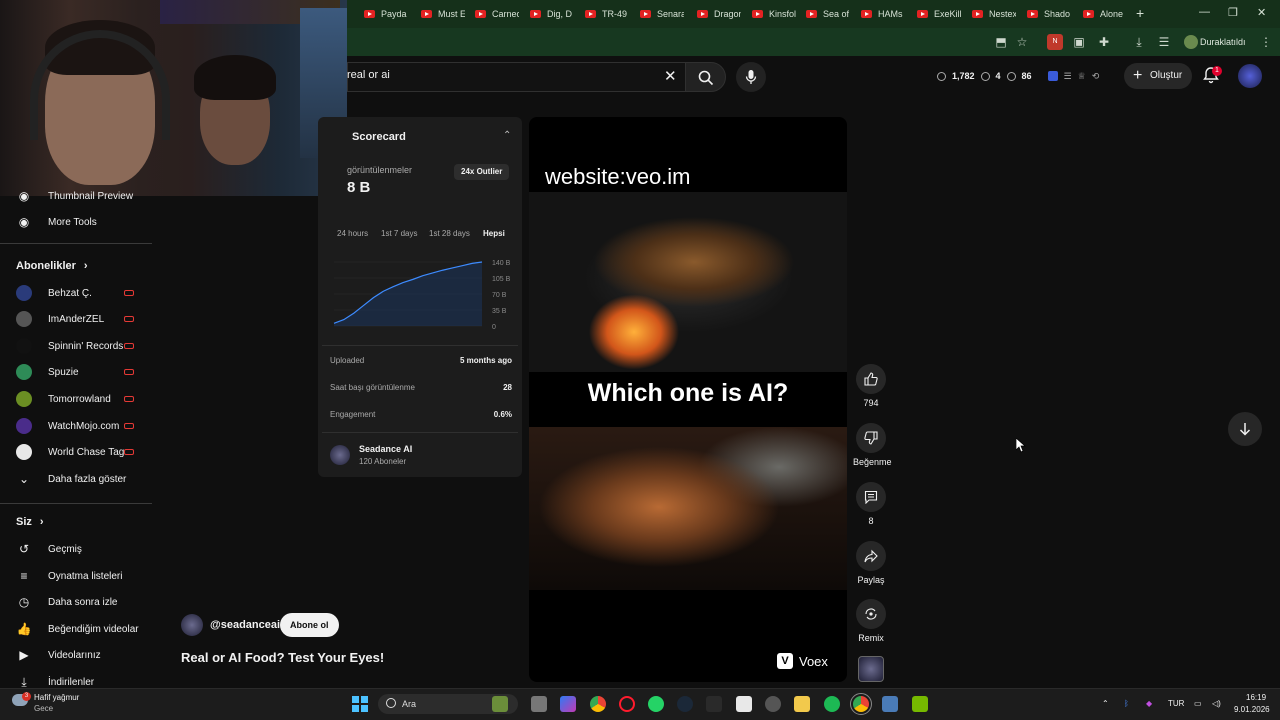  What do you see at coordinates (1245, 429) in the screenshot?
I see `next-video-button` at bounding box center [1245, 429].